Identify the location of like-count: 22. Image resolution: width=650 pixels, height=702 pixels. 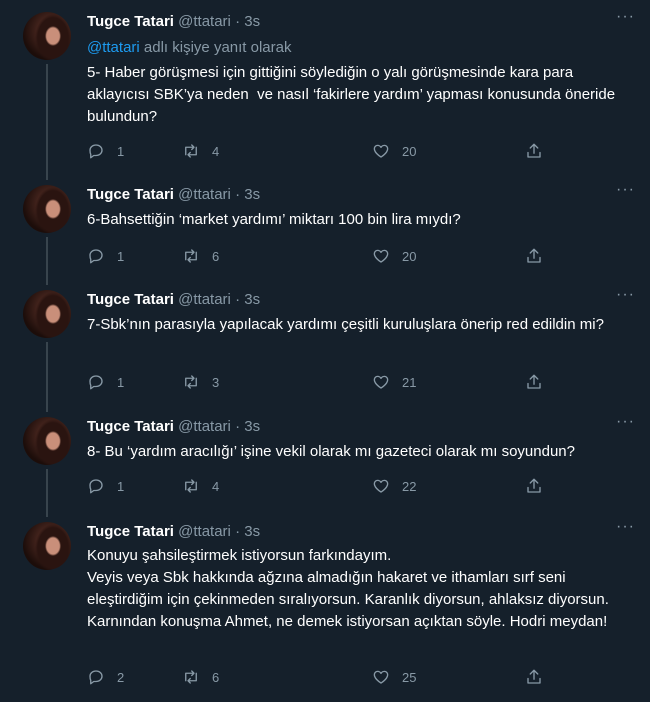
(409, 486).